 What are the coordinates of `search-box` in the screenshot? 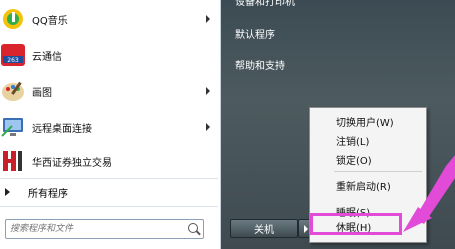 It's located at (104, 229).